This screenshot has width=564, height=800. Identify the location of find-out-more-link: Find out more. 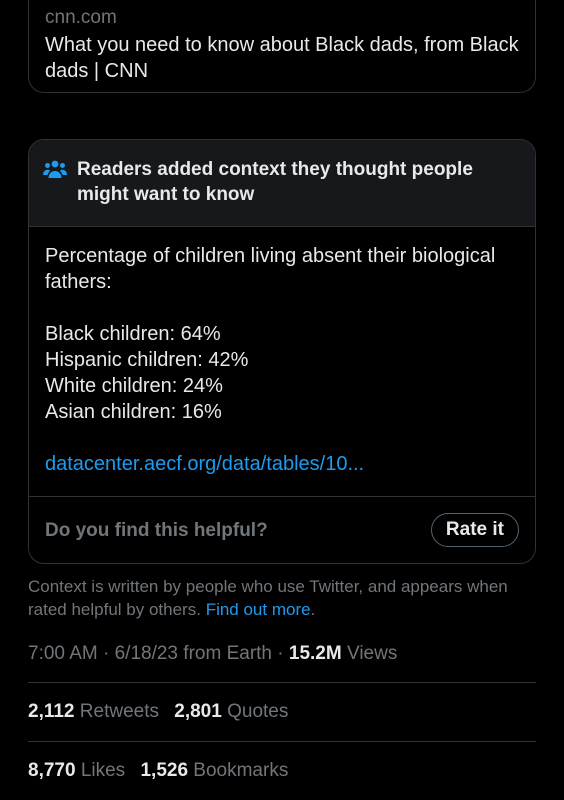
(258, 609).